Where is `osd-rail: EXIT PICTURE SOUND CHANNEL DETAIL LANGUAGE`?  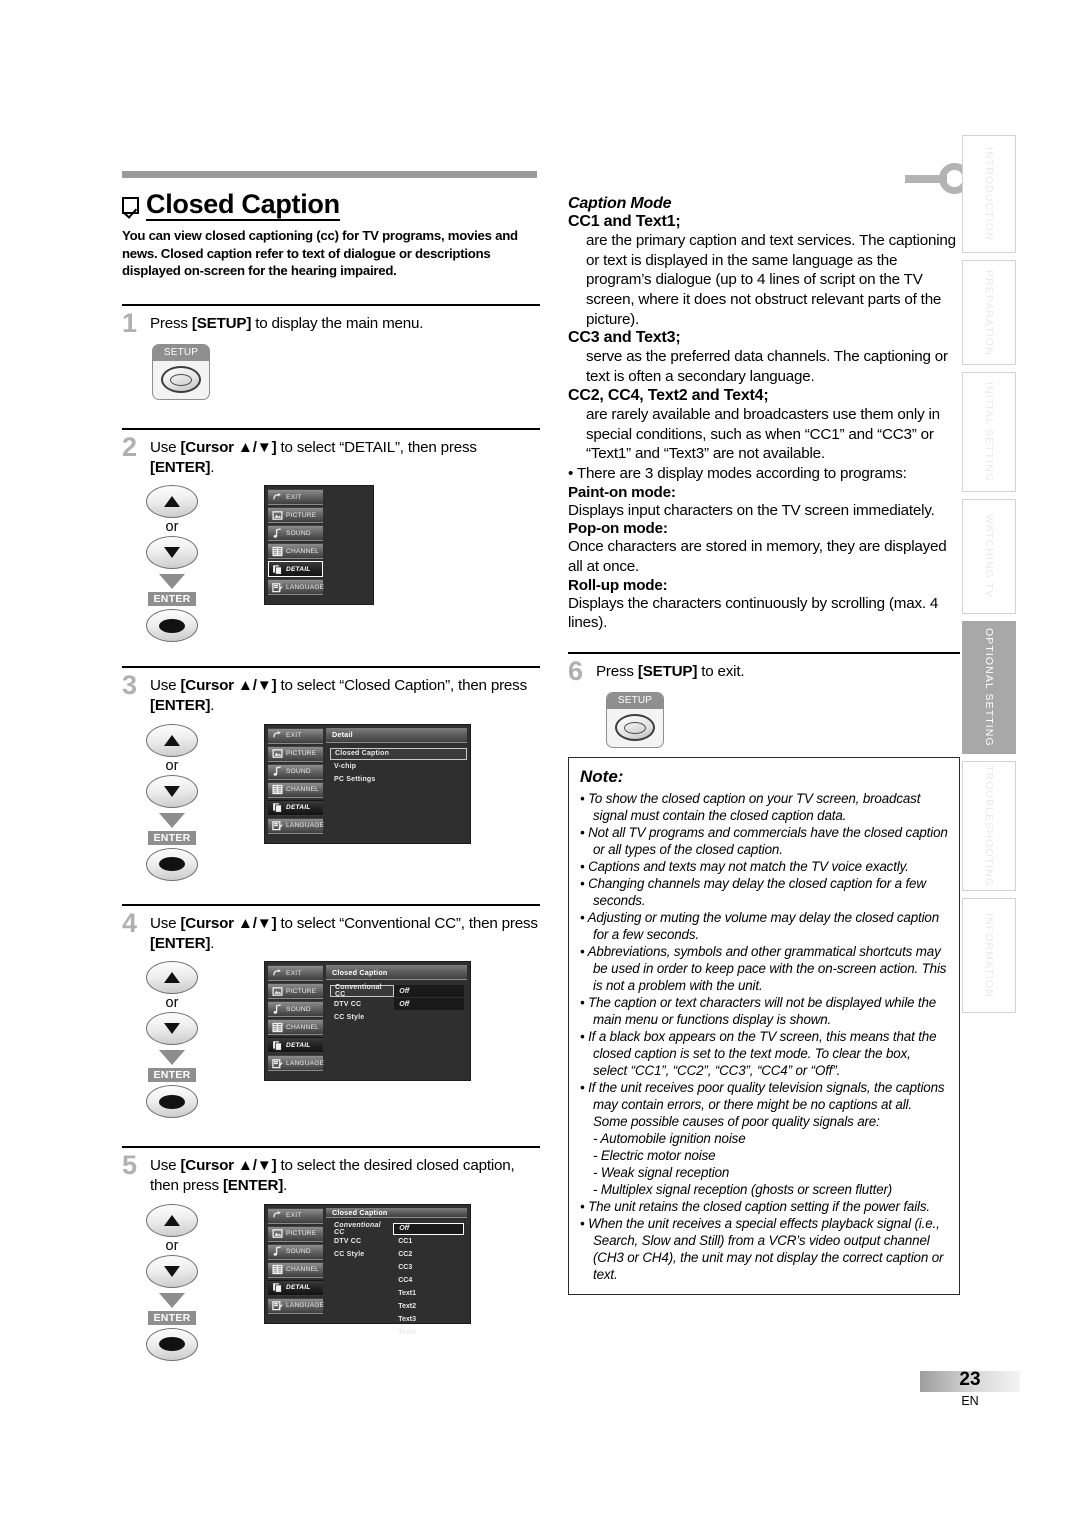 osd-rail: EXIT PICTURE SOUND CHANNEL DETAIL LANGUAGE is located at coordinates (296, 783).